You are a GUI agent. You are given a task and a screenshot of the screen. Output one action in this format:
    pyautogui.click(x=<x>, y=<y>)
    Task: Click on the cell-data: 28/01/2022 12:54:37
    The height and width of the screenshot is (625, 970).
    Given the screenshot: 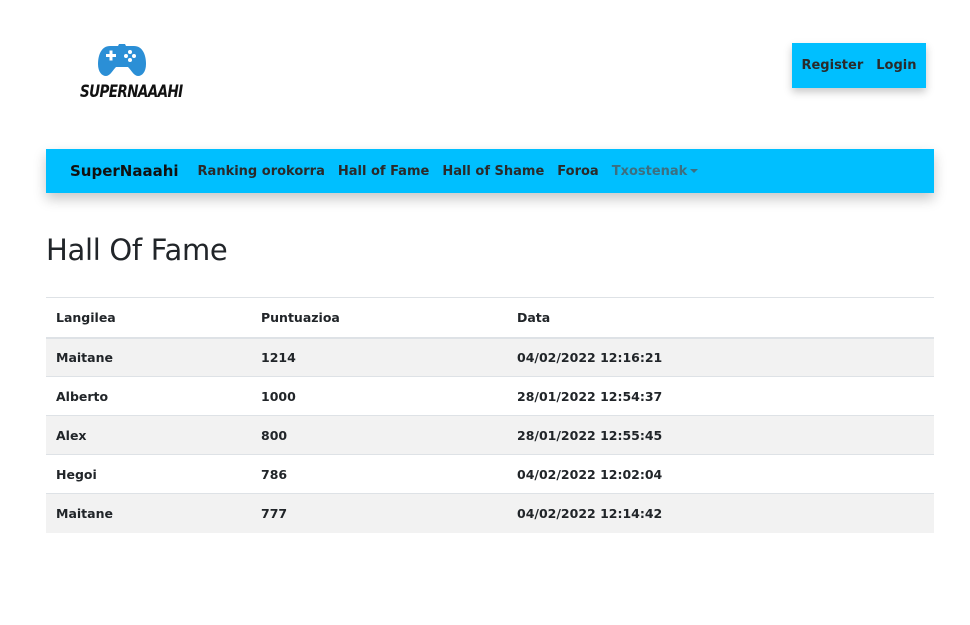 What is the action you would take?
    pyautogui.click(x=720, y=396)
    